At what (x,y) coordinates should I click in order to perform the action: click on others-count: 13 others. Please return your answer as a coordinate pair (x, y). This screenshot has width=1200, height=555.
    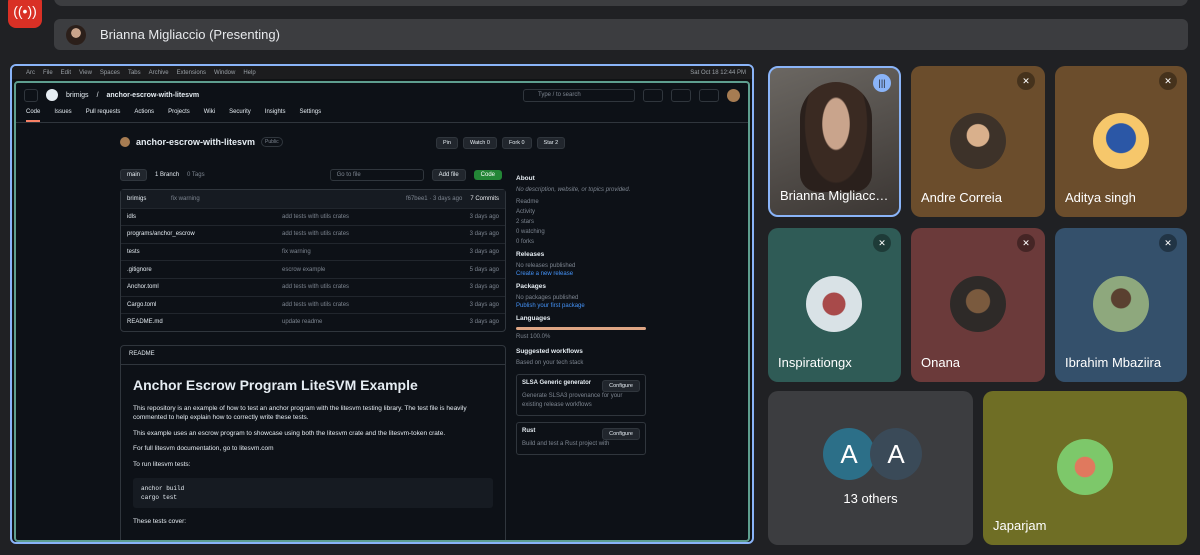
    Looking at the image, I should click on (870, 498).